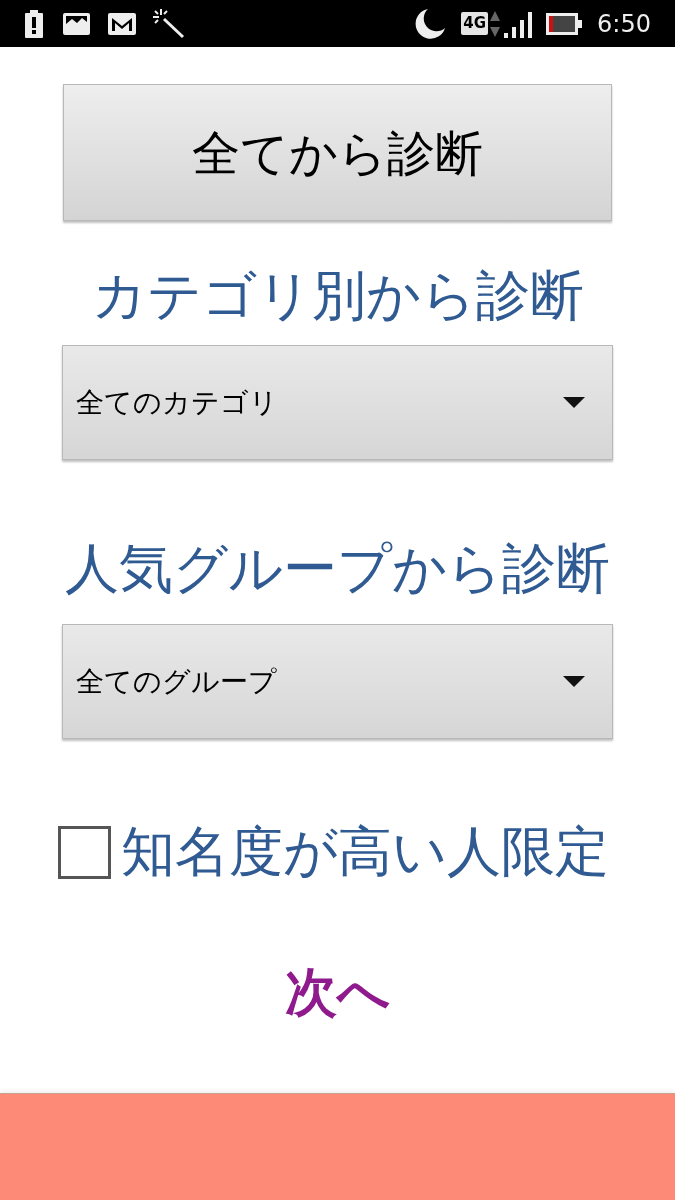  I want to click on checkbox-label: 知名度が高い人限定, so click(365, 852).